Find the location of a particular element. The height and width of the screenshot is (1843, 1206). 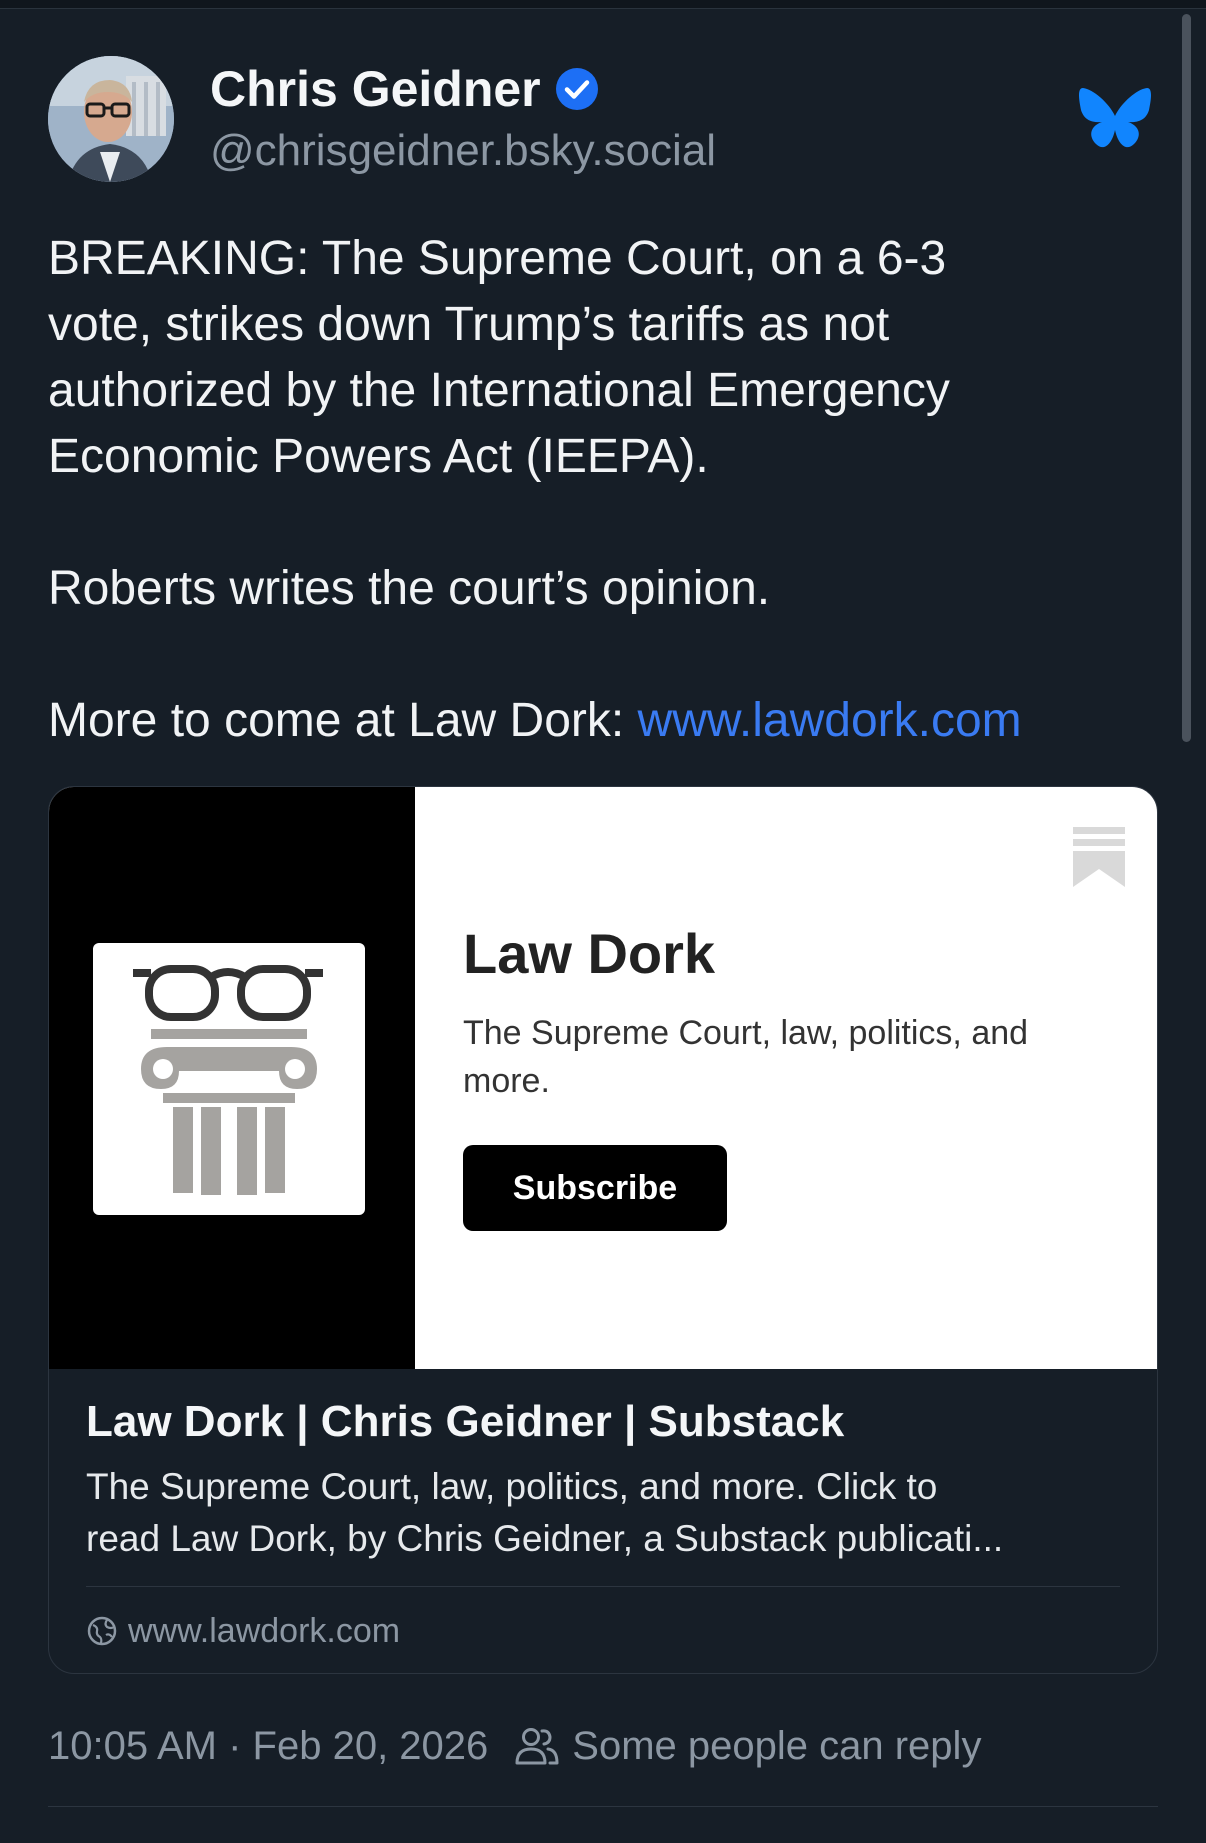

author-handle: @chrisgeidner.bsky.social is located at coordinates (463, 151).